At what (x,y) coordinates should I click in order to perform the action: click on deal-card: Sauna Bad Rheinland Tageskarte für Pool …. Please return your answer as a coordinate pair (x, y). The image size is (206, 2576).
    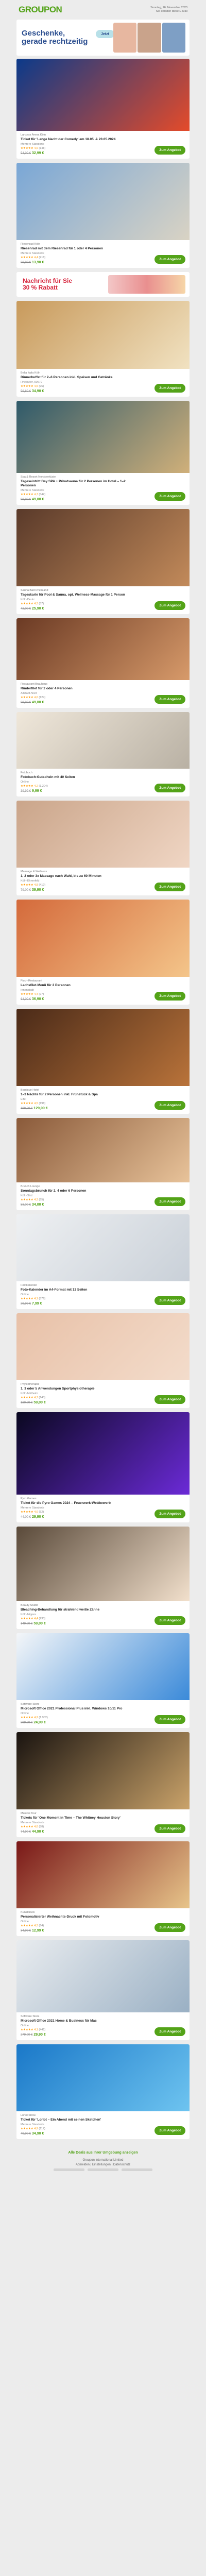
    Looking at the image, I should click on (103, 562).